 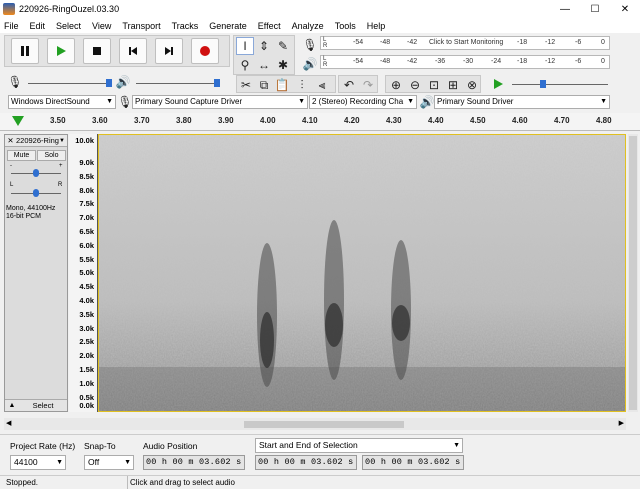 What do you see at coordinates (413, 462) in the screenshot?
I see `selection-end-field: 00 h 00 m 03.602 s` at bounding box center [413, 462].